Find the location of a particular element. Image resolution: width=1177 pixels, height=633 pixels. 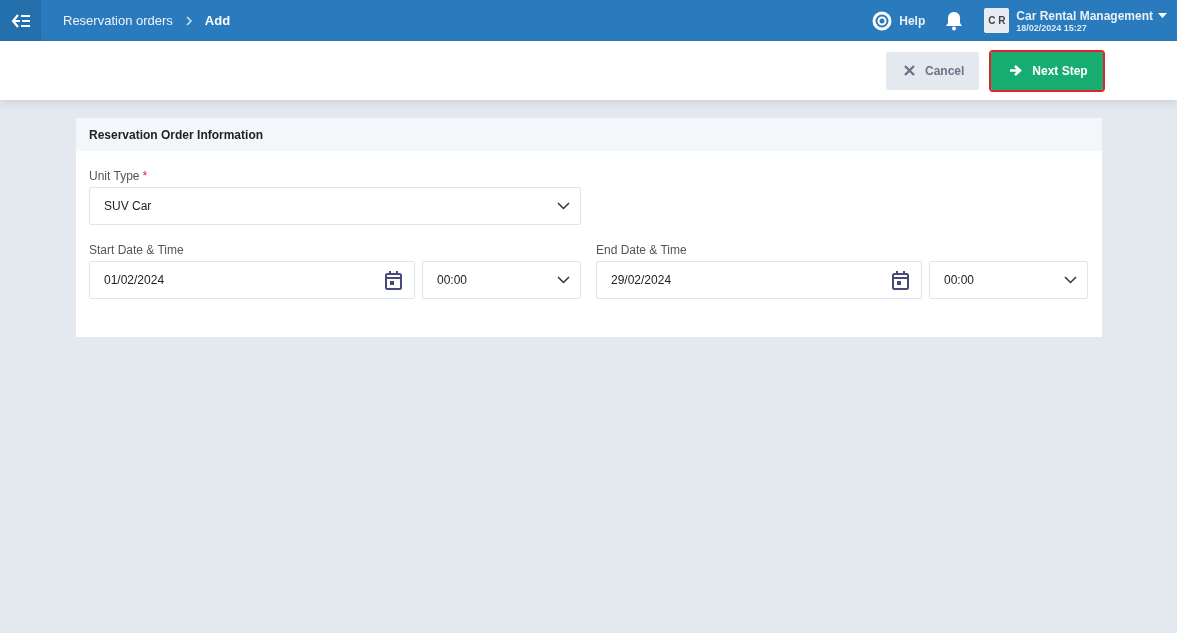

caret-down-icon is located at coordinates (1162, 15).